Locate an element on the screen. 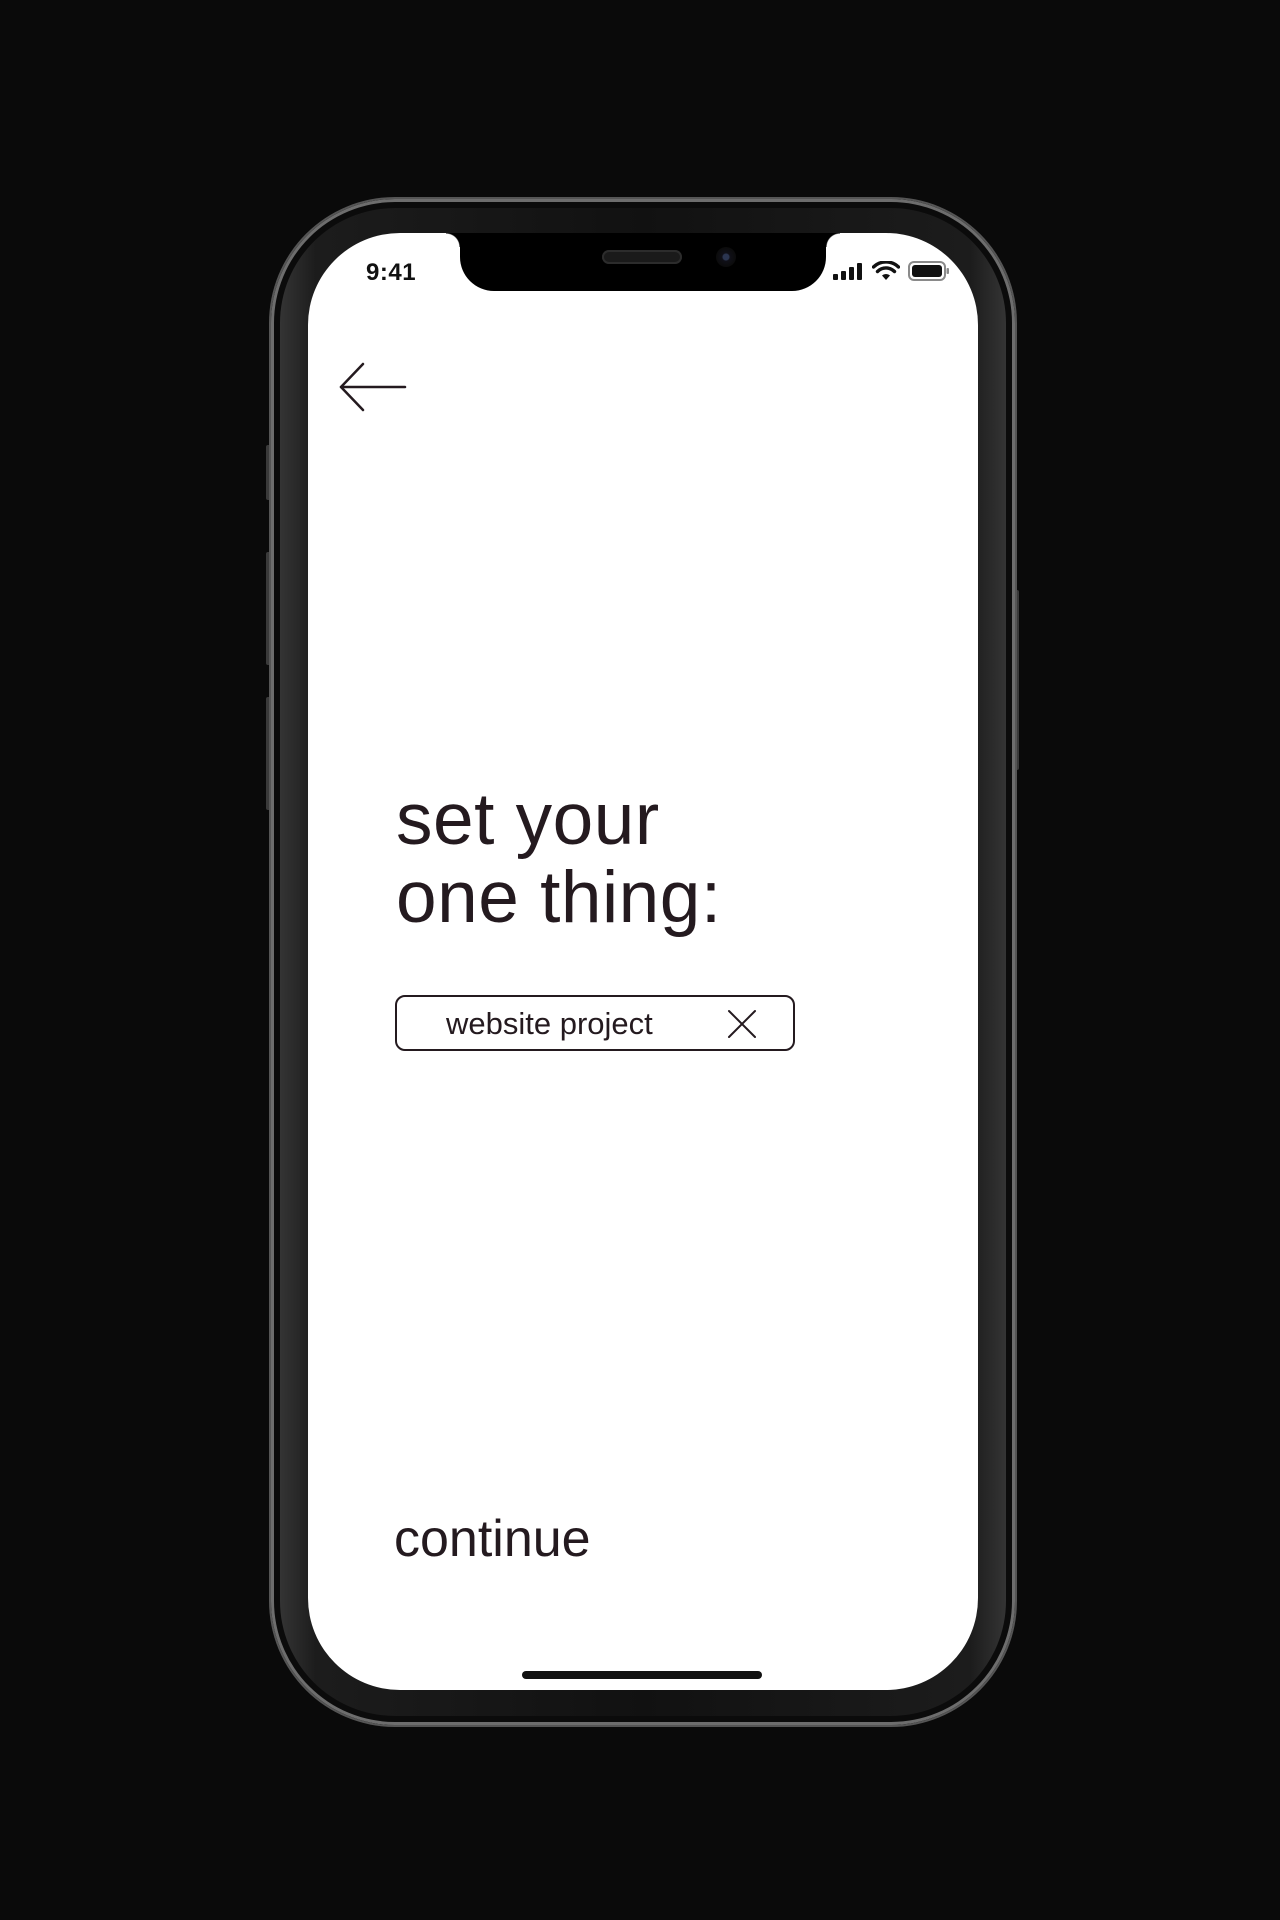  chip-remove-button is located at coordinates (742, 1024).